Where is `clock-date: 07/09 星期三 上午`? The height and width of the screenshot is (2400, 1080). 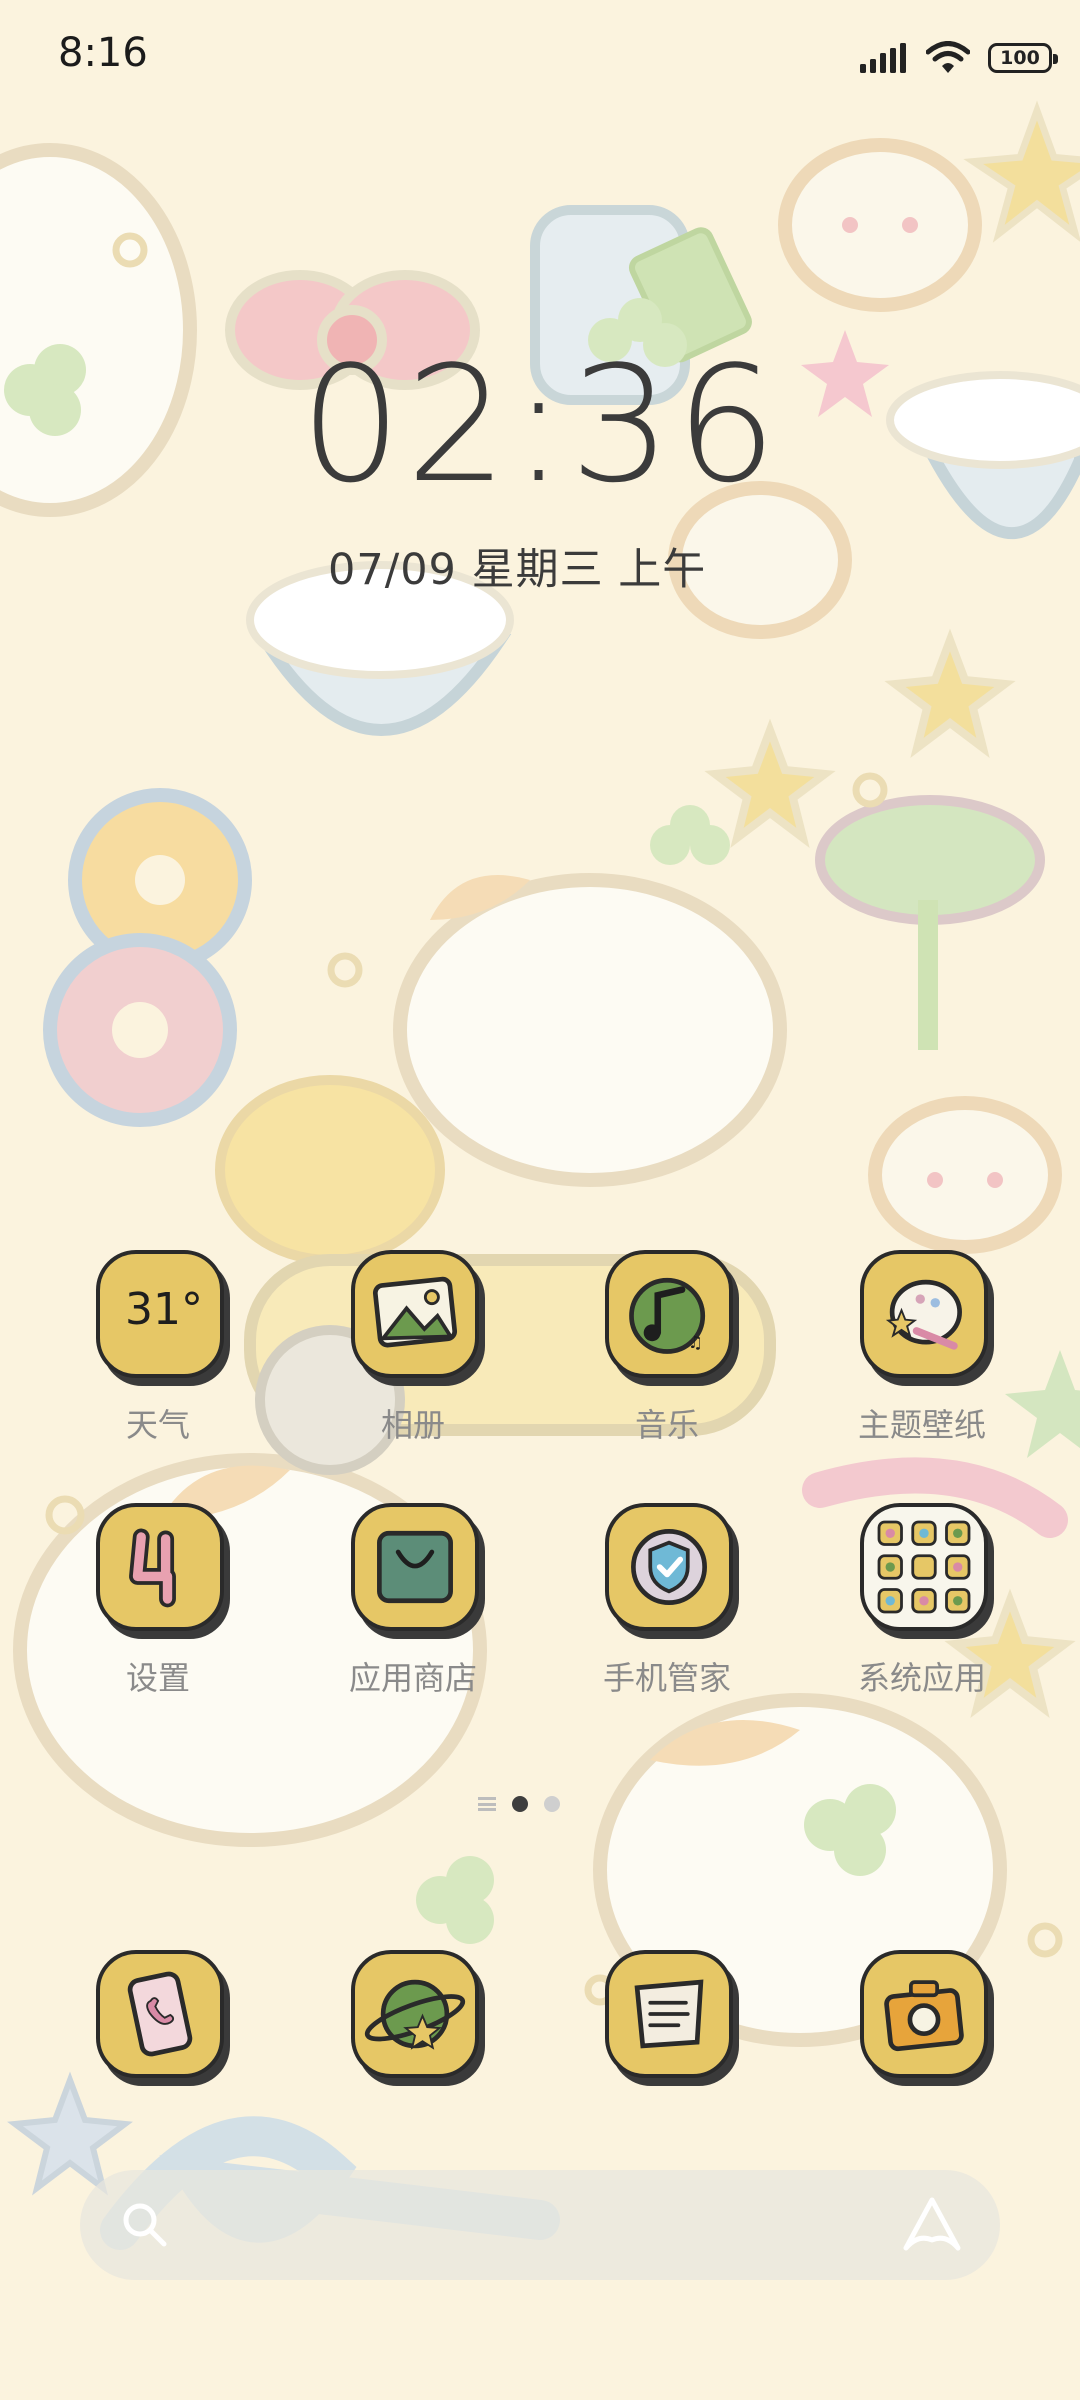
clock-date: 07/09 星期三 上午 is located at coordinates (517, 570).